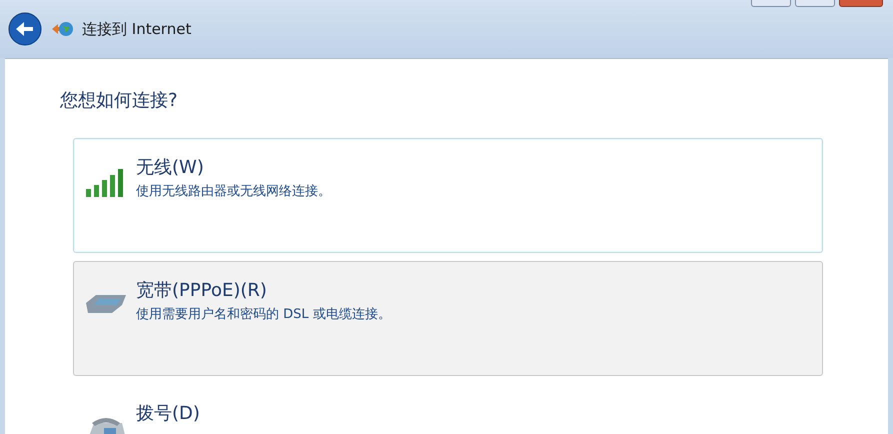 The image size is (893, 434). What do you see at coordinates (448, 409) in the screenshot?
I see `connection-option: 拨号(D)` at bounding box center [448, 409].